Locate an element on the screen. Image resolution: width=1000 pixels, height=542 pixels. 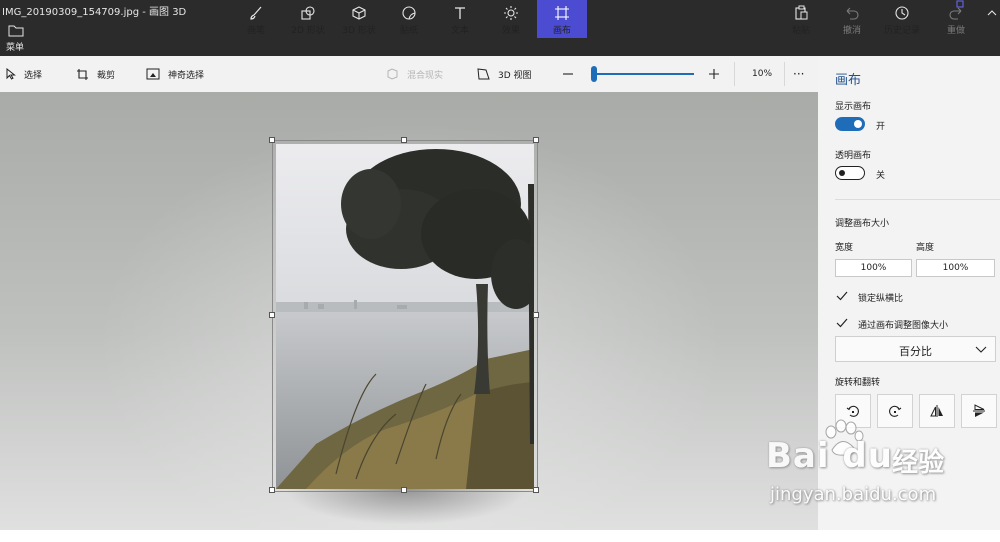
unit-dropdown-value: 百分比 is located at coordinates (915, 351).